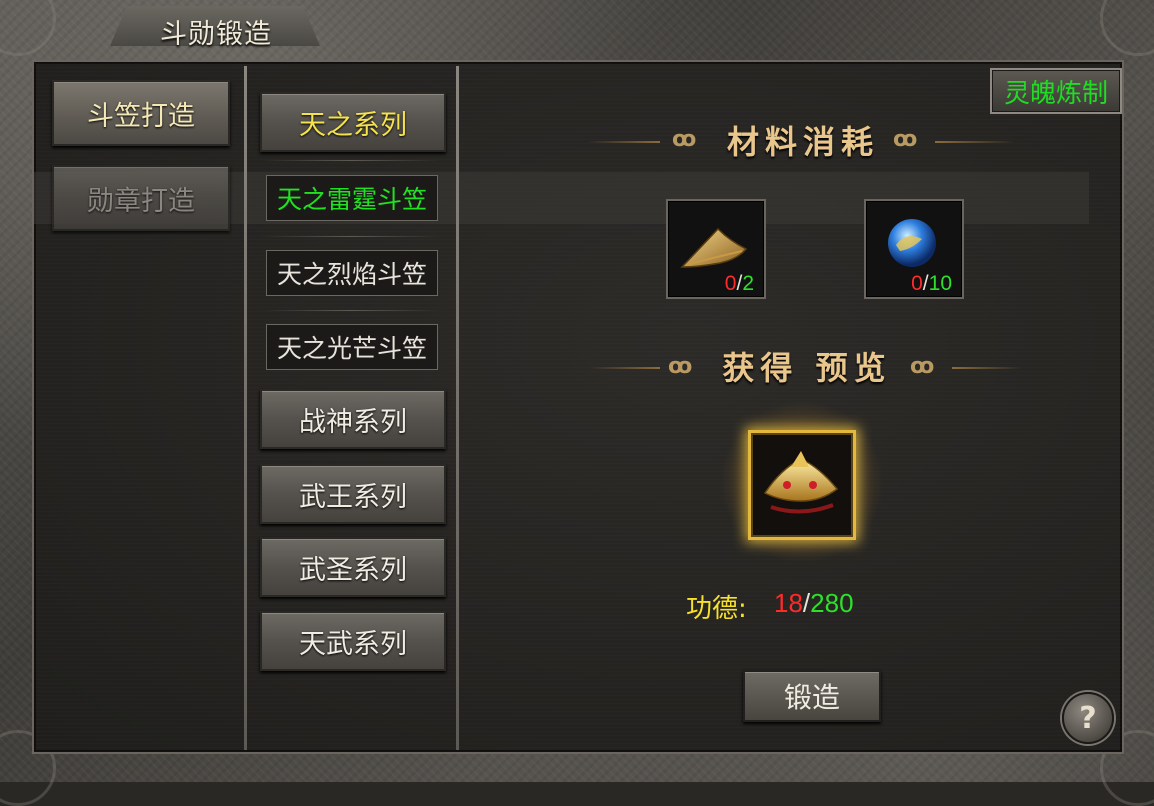 The width and height of the screenshot is (1154, 806). What do you see at coordinates (914, 249) in the screenshot?
I see `material-slot-orb: 0/10` at bounding box center [914, 249].